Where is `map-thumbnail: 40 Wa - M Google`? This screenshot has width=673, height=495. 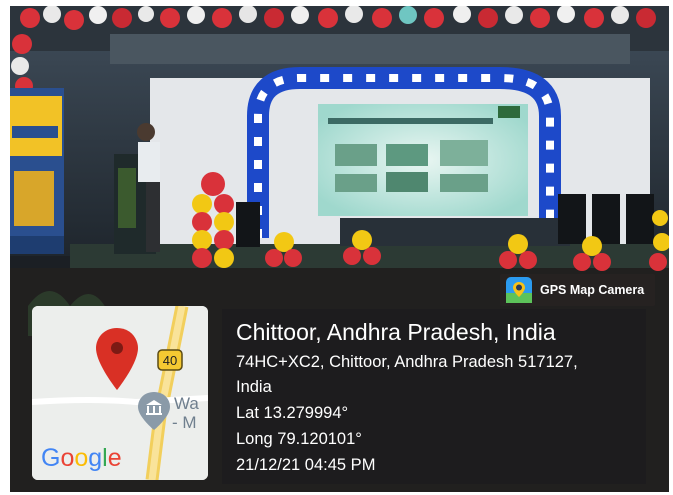 map-thumbnail: 40 Wa - M Google is located at coordinates (120, 393).